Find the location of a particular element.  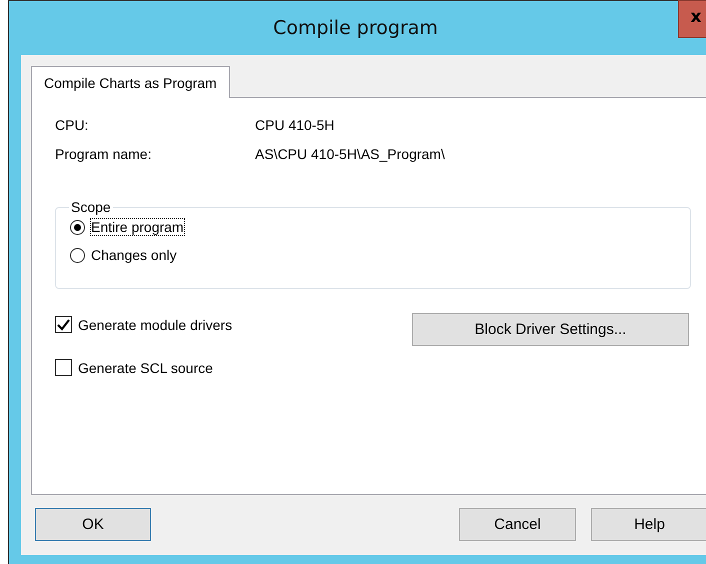

option-label: Entire program is located at coordinates (137, 227).